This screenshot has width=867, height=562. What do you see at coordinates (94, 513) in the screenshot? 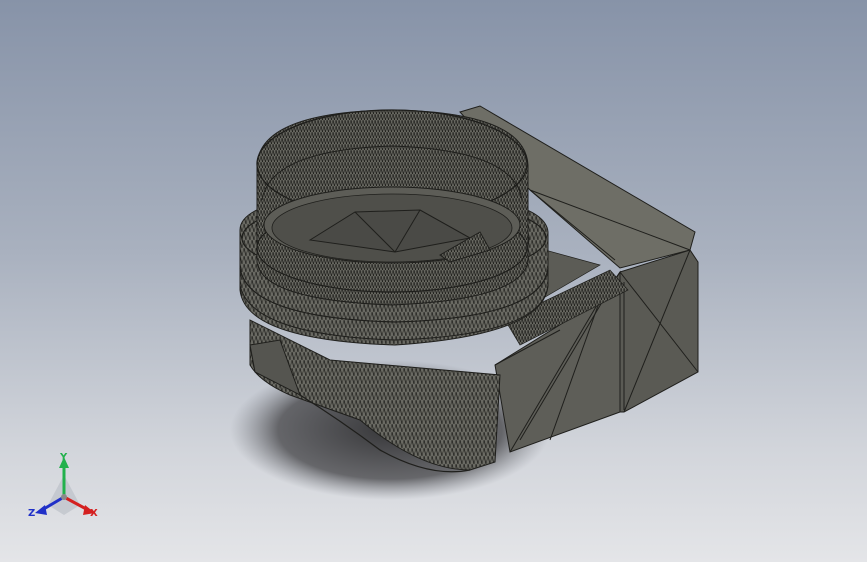
I see `x-axis-label: X` at bounding box center [94, 513].